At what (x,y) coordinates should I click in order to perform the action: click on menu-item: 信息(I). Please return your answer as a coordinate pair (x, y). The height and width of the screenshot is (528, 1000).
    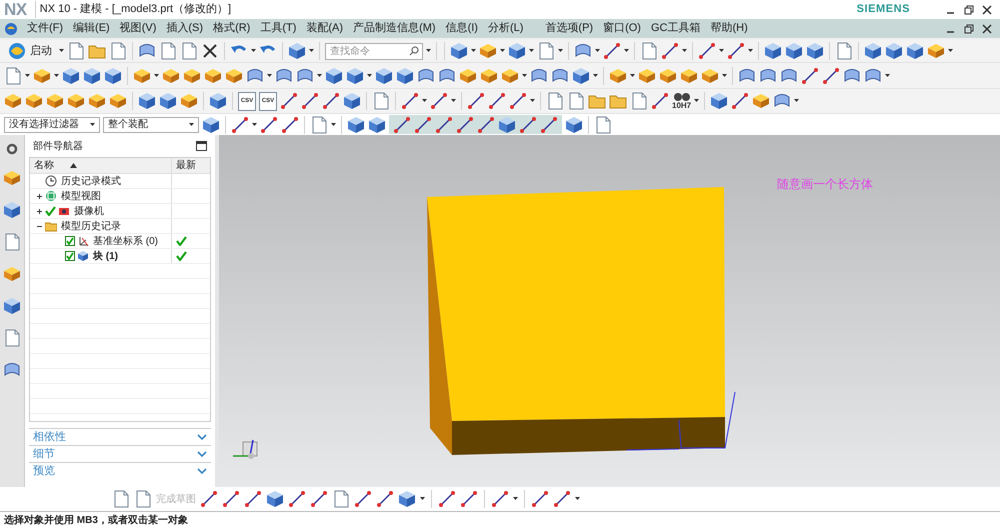
    Looking at the image, I should click on (461, 28).